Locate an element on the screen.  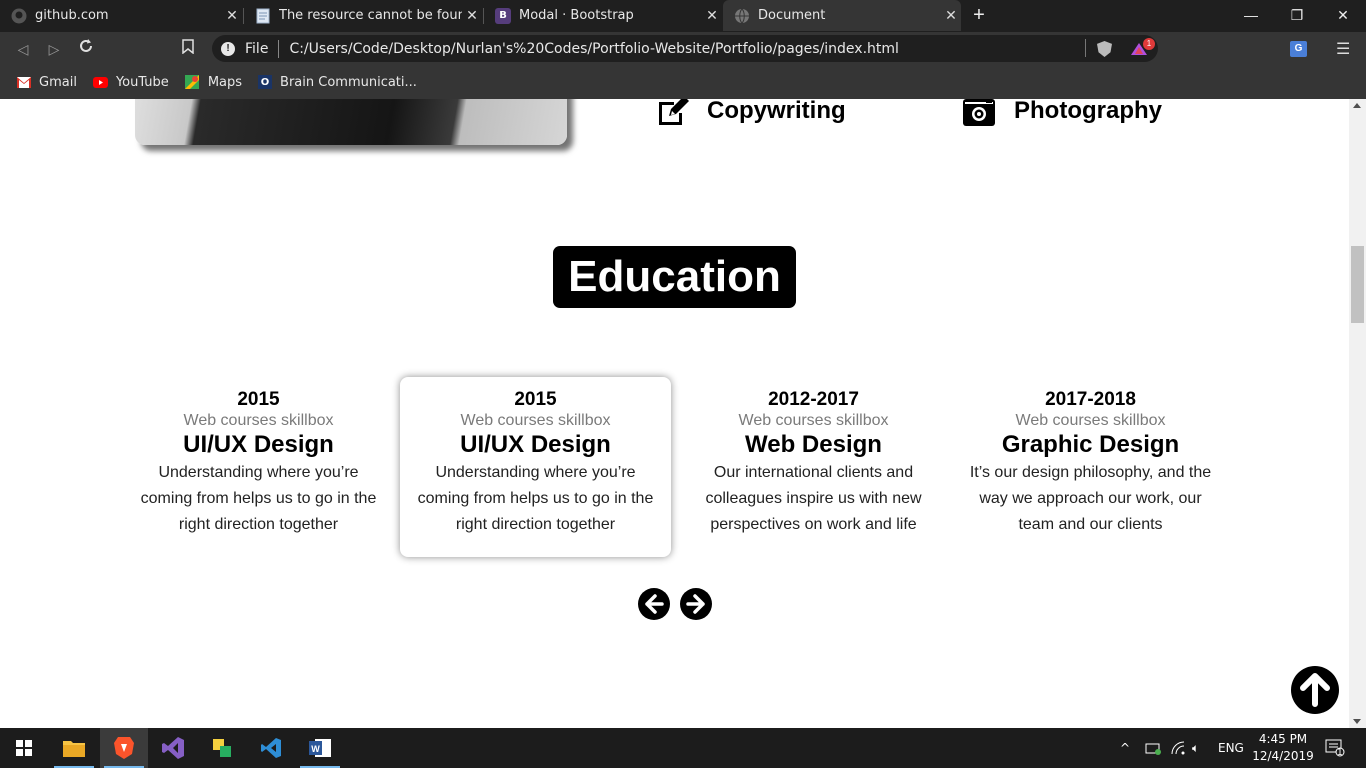
folder-icon is located at coordinates (74, 749).